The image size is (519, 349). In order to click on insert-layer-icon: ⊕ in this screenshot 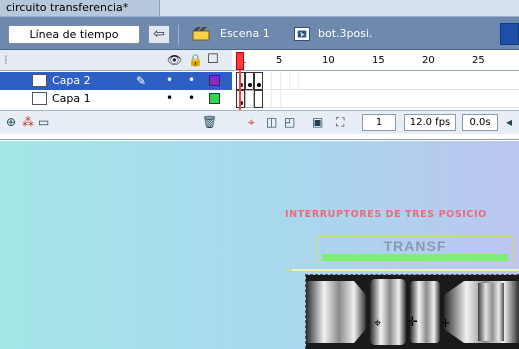, I will do `click(11, 122)`.